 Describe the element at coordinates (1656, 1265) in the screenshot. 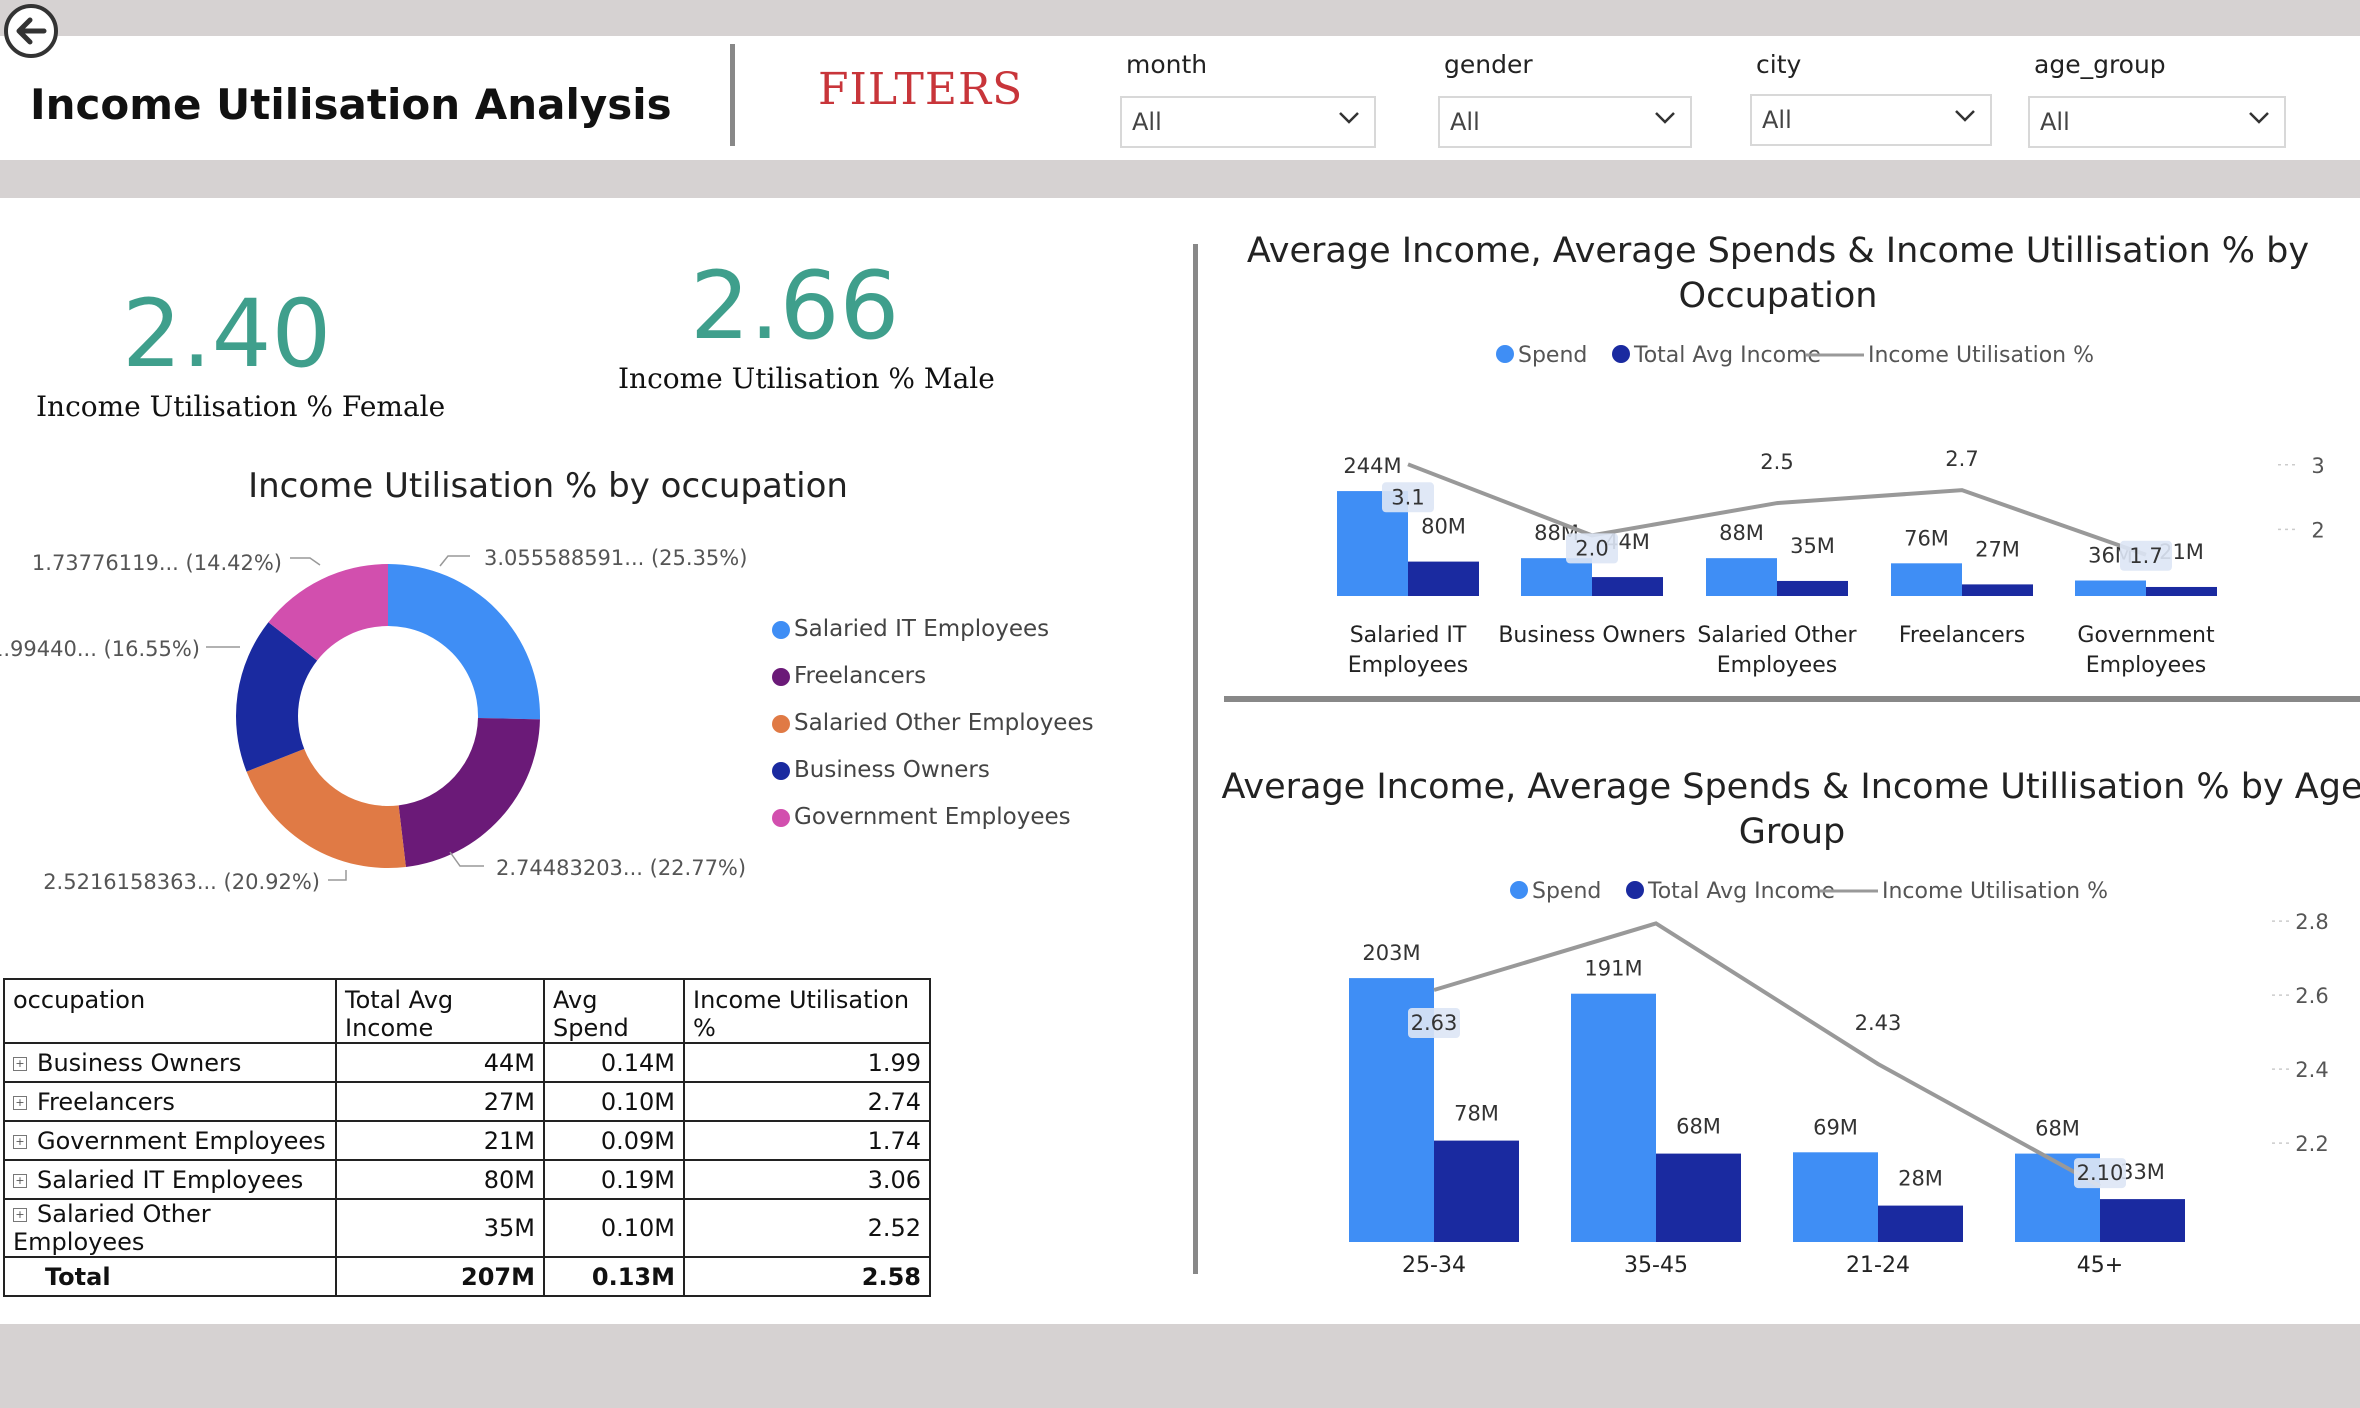

I see `category-label: 35-45` at that location.